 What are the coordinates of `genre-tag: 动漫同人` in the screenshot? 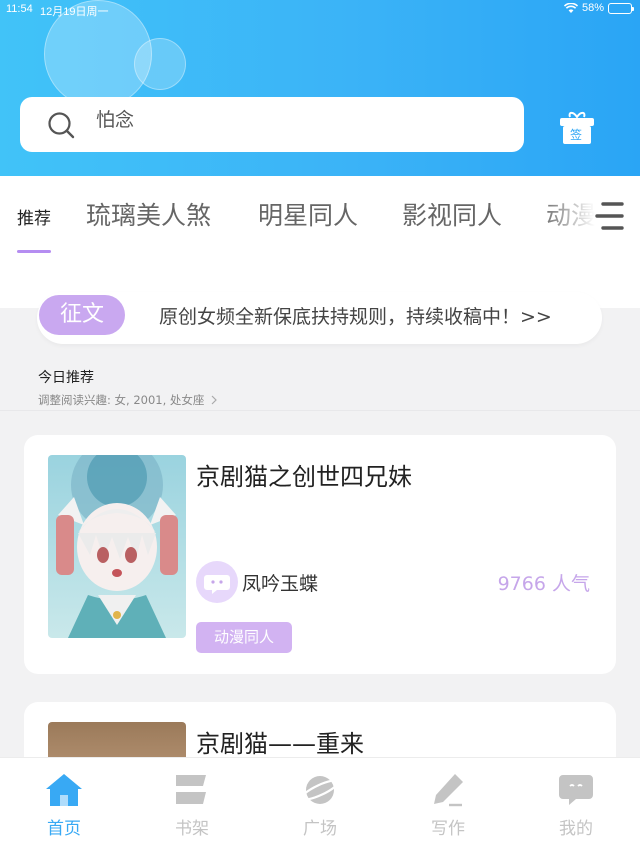 It's located at (244, 637).